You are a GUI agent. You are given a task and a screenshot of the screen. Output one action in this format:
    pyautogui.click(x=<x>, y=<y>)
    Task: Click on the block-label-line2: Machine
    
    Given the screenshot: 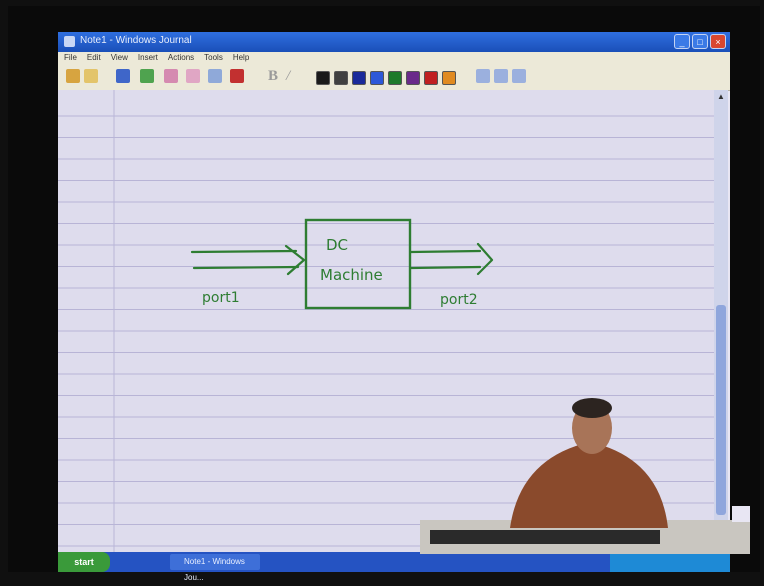 What is the action you would take?
    pyautogui.click(x=351, y=275)
    